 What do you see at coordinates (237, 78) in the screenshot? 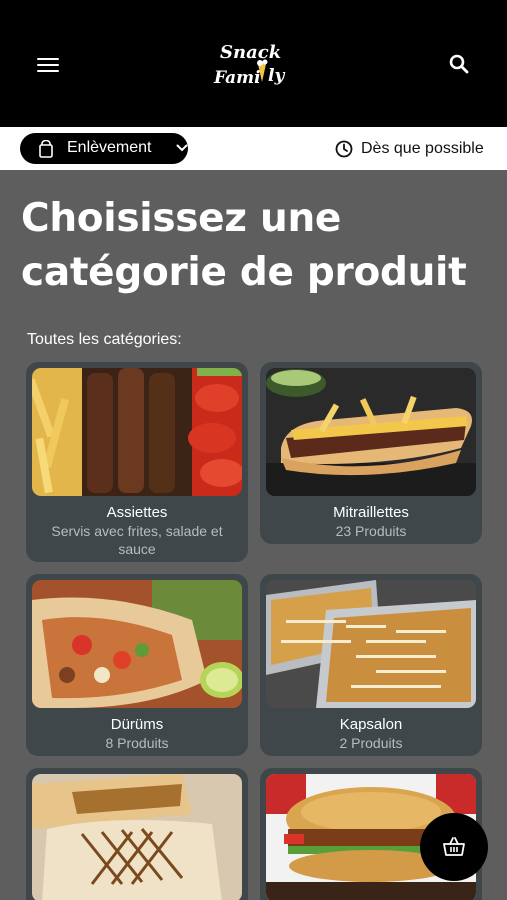
I see `svg-text: Fami` at bounding box center [237, 78].